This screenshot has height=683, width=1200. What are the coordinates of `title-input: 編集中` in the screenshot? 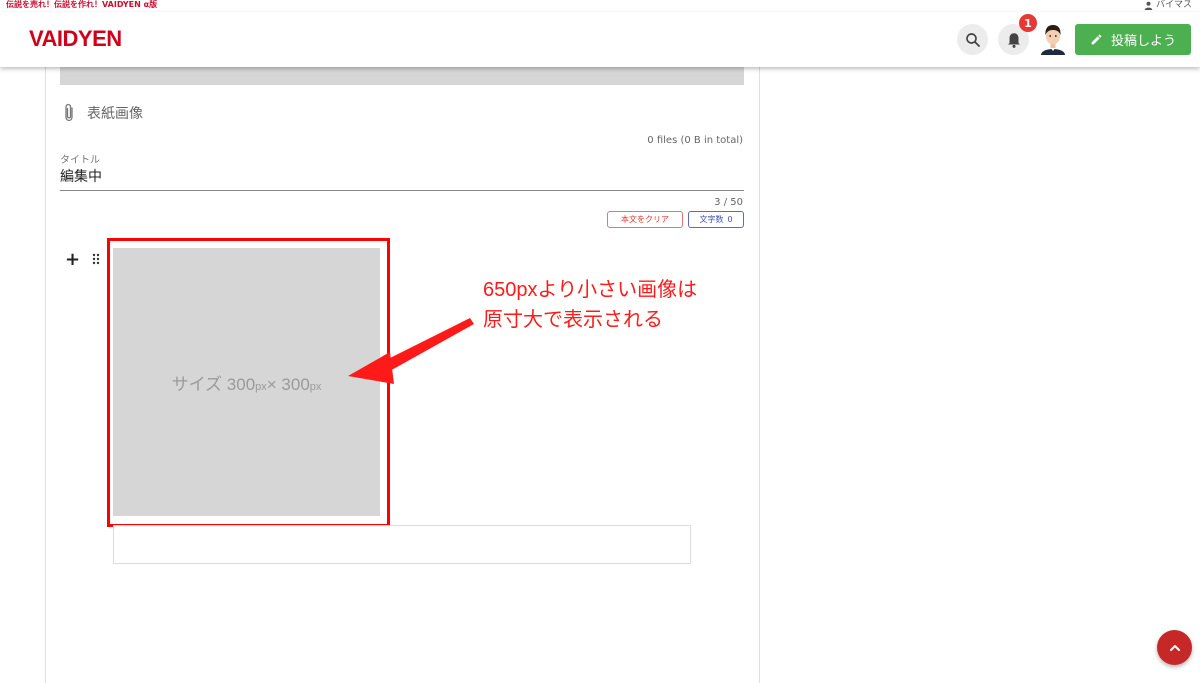 It's located at (81, 176).